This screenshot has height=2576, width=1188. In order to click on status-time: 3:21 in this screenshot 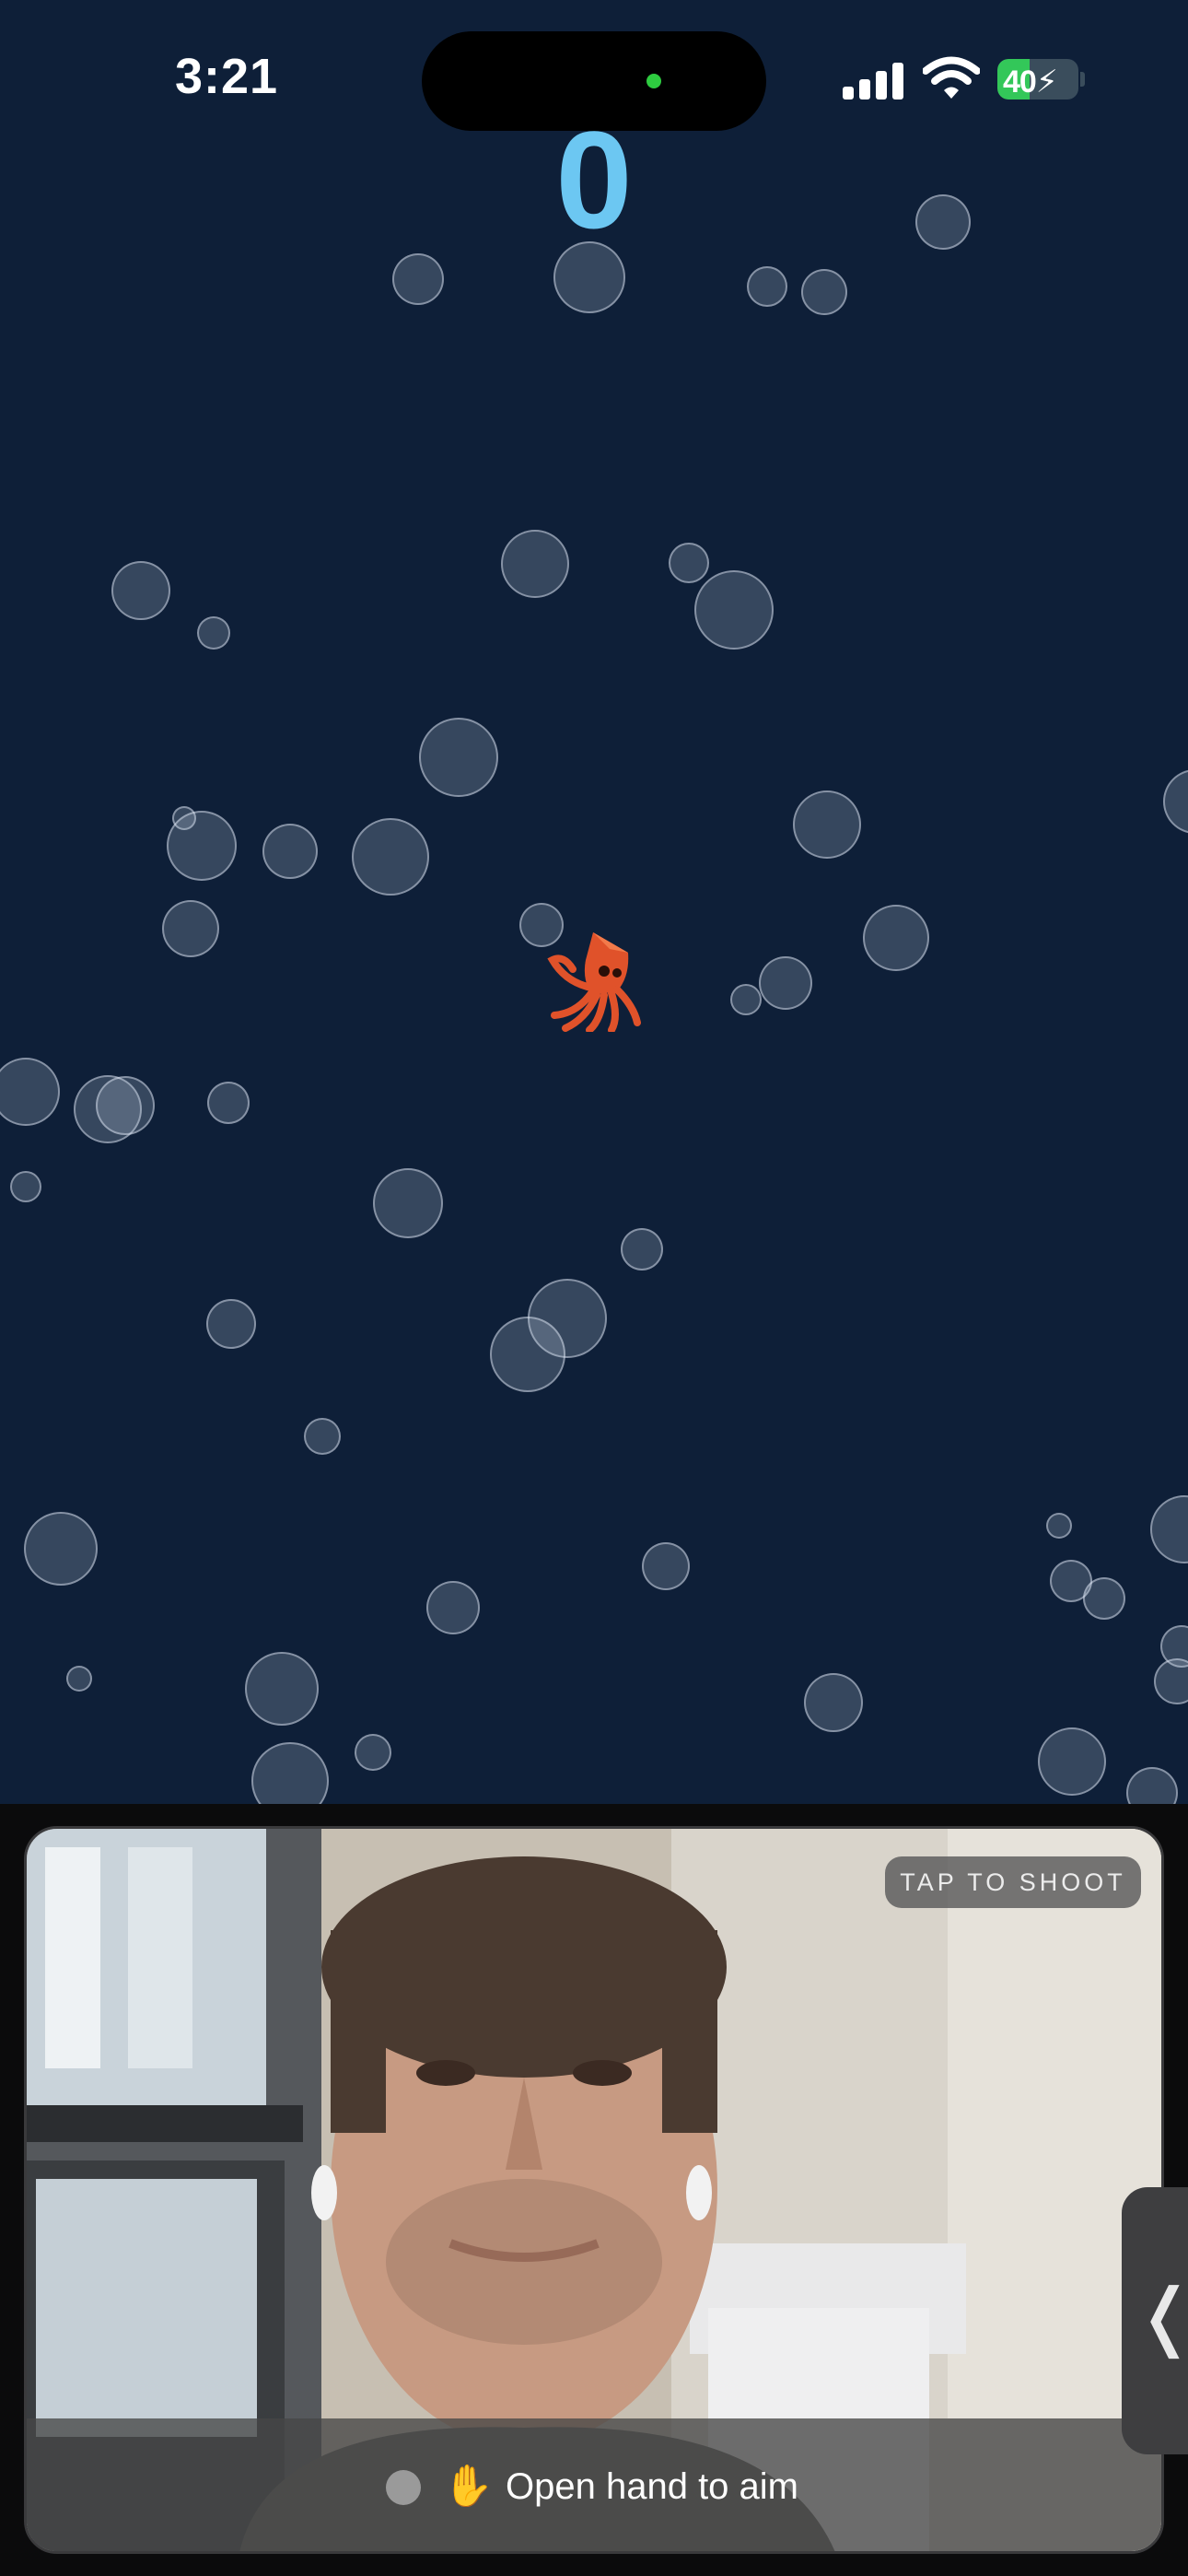, I will do `click(227, 76)`.